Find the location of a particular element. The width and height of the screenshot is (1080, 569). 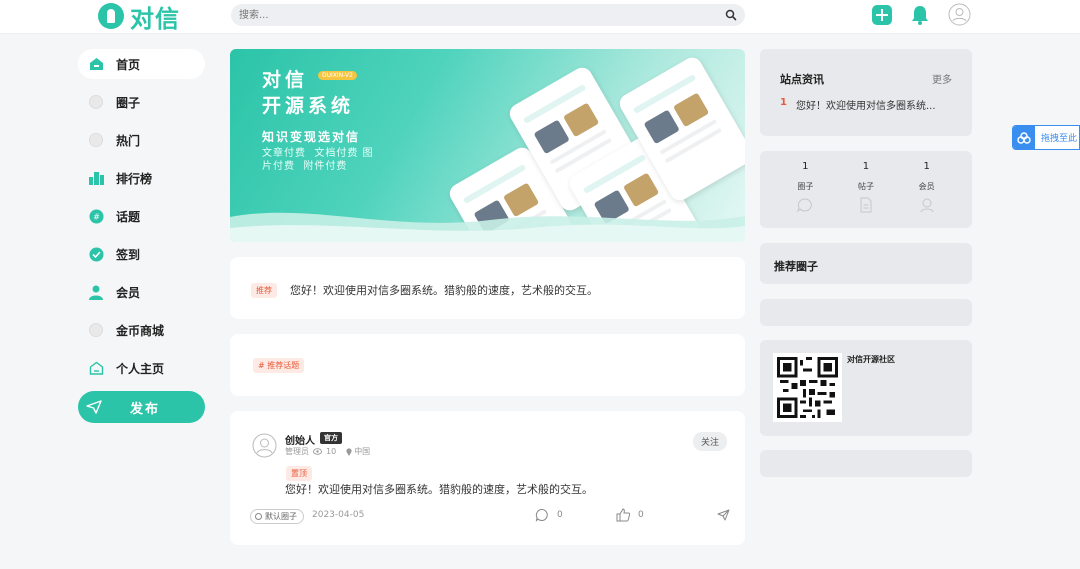

add-icon is located at coordinates (882, 15).